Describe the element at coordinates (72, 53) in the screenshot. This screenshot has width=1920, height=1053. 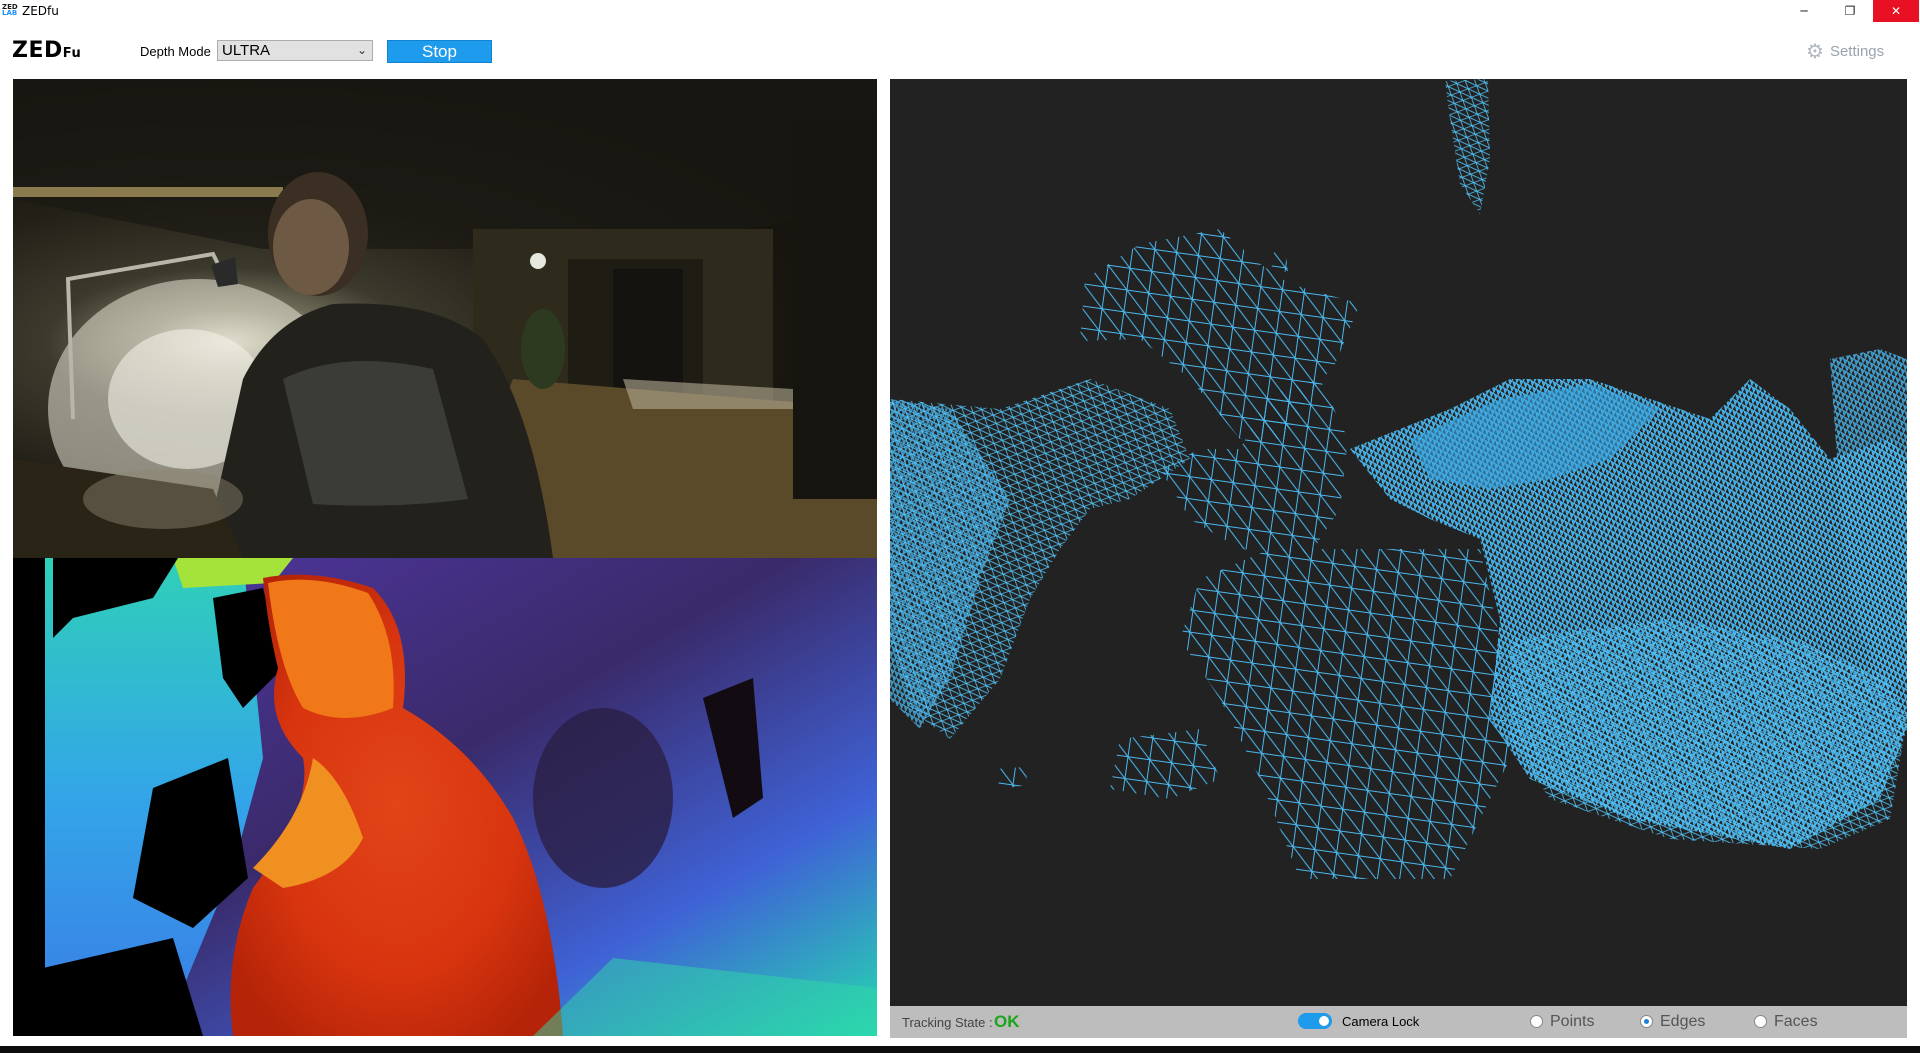
I see `brand-sub: Fu` at that location.